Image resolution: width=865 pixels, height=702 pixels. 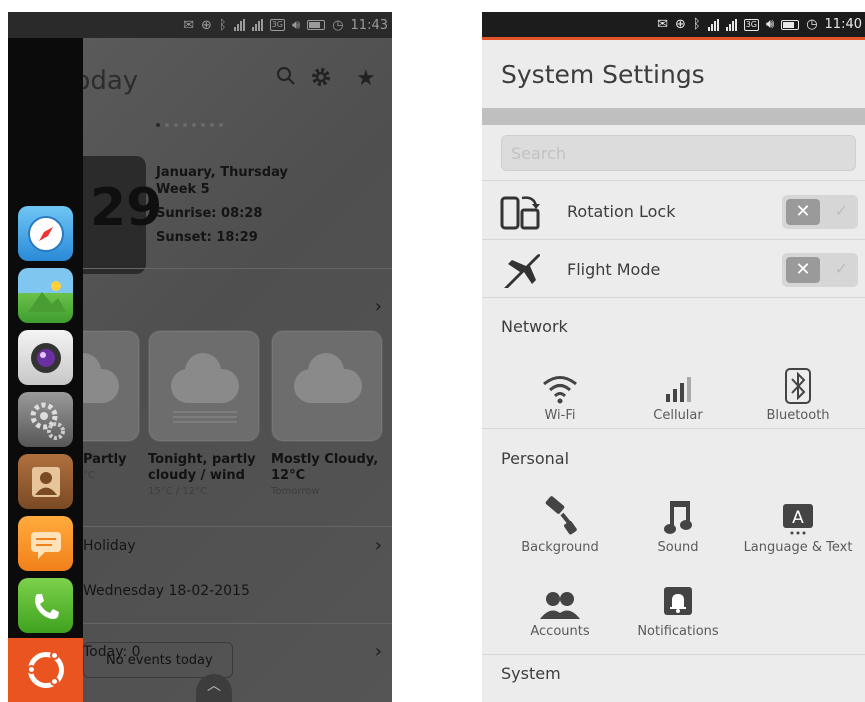 What do you see at coordinates (316, 25) in the screenshot?
I see `battery-icon` at bounding box center [316, 25].